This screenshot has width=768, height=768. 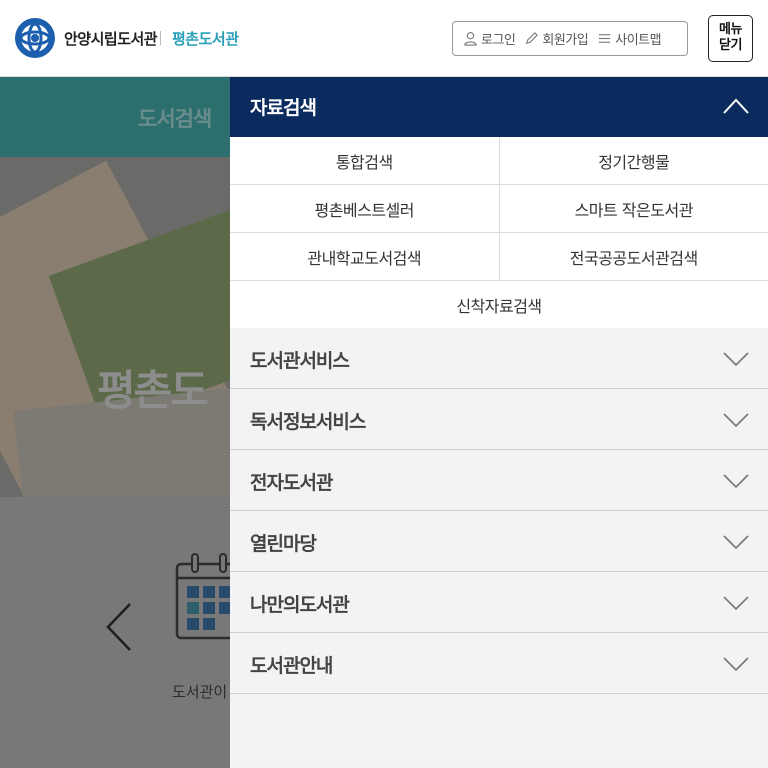 What do you see at coordinates (499, 541) in the screenshot?
I see `menu-section-open-forum: 열린마당` at bounding box center [499, 541].